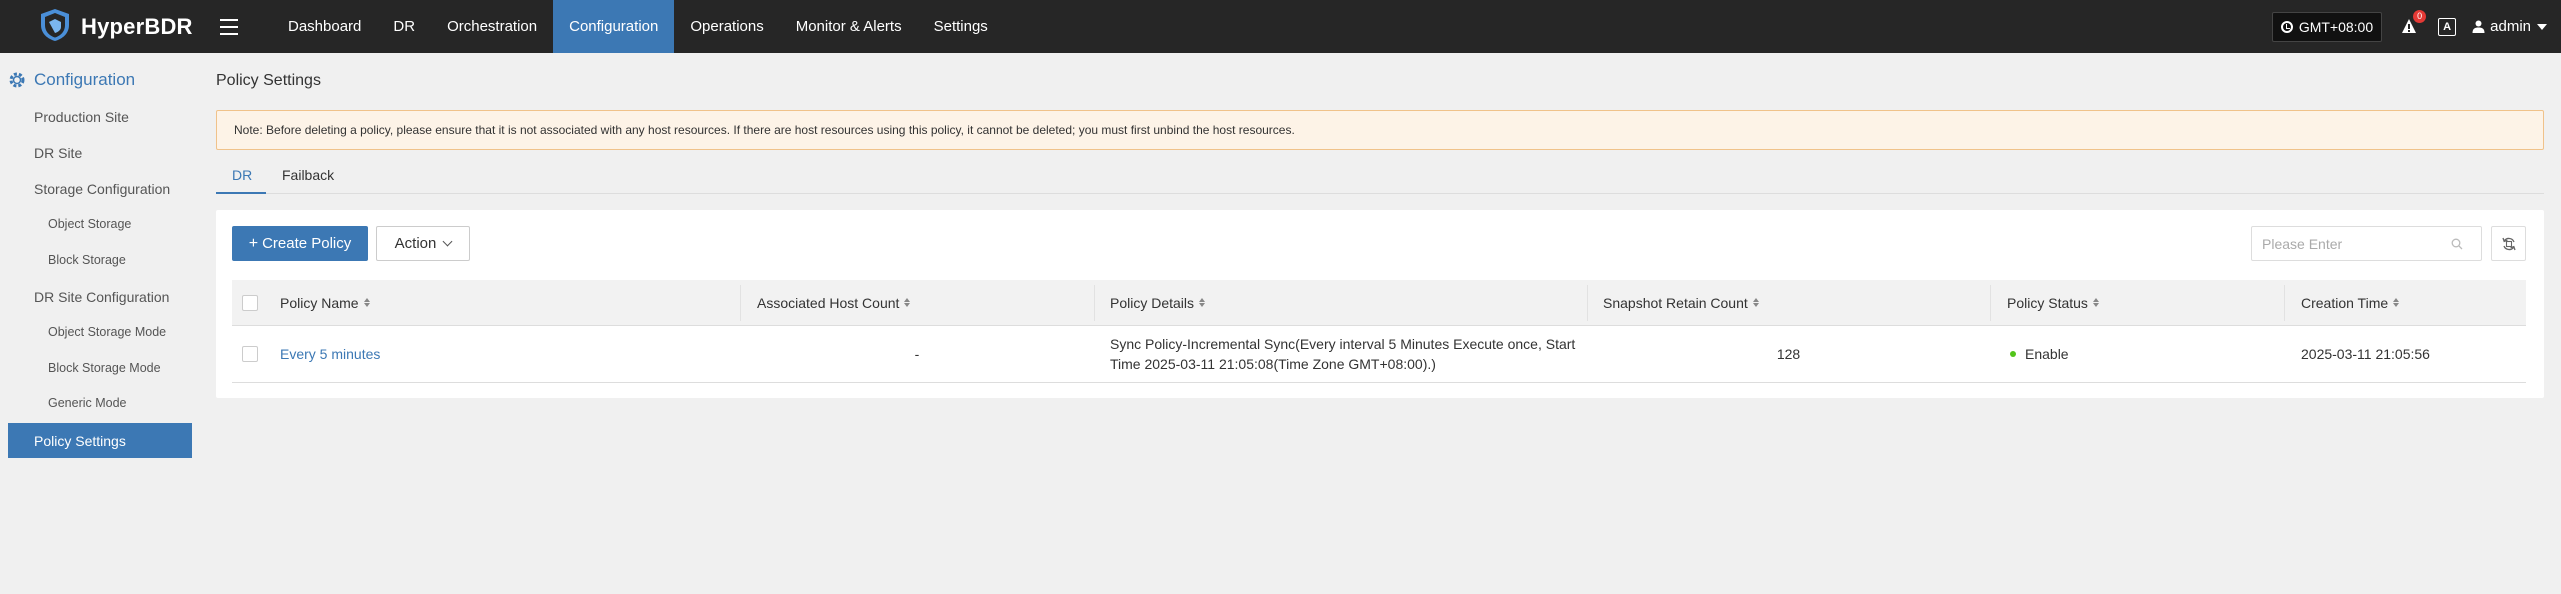 Image resolution: width=2561 pixels, height=594 pixels. I want to click on sidebar-item-dr-site: DR Site, so click(58, 153).